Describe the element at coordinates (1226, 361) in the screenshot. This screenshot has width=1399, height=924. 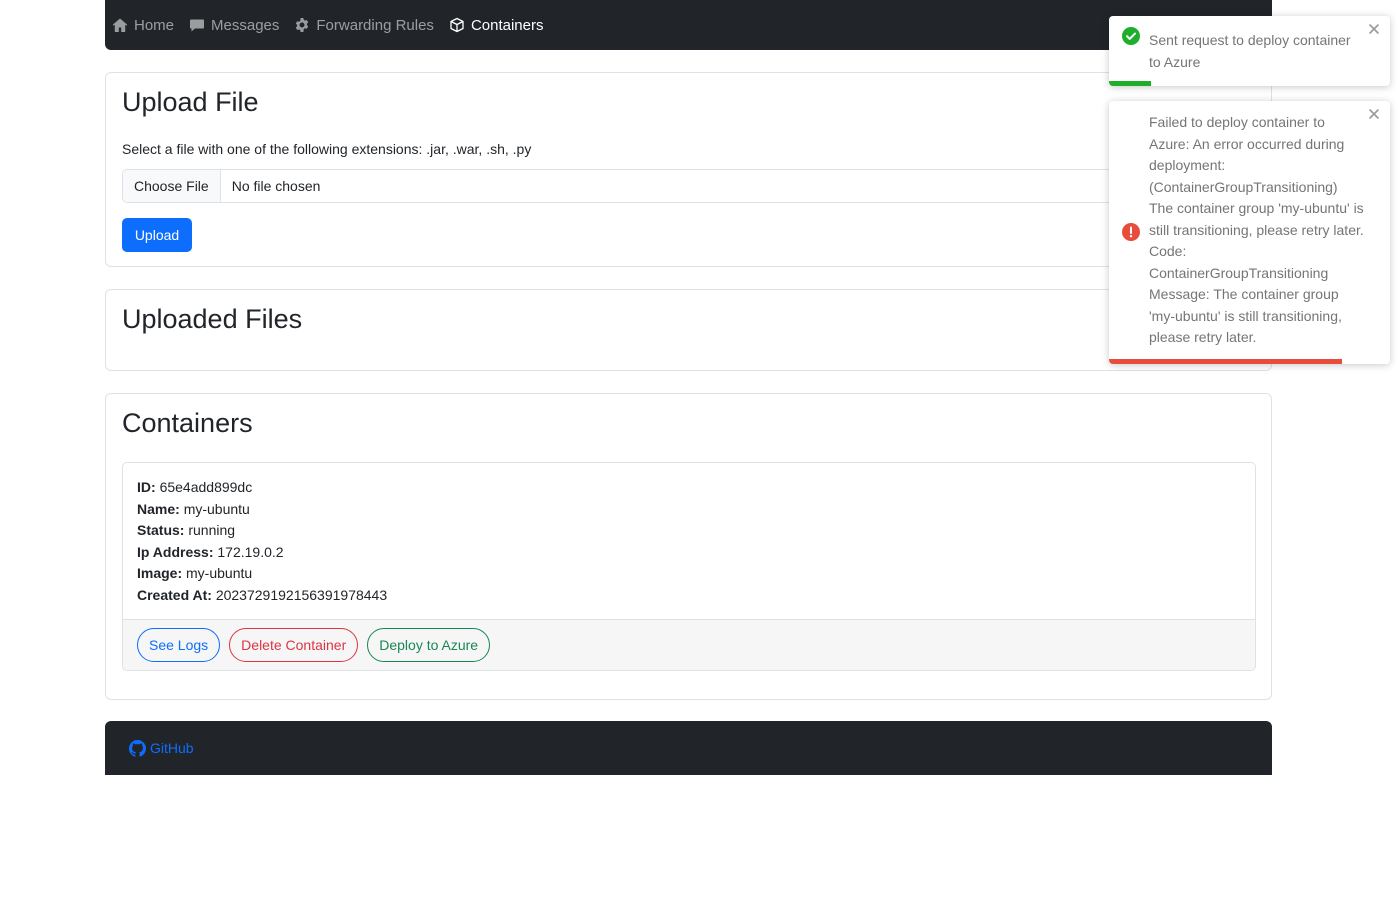
I see `error-toast-progress` at that location.